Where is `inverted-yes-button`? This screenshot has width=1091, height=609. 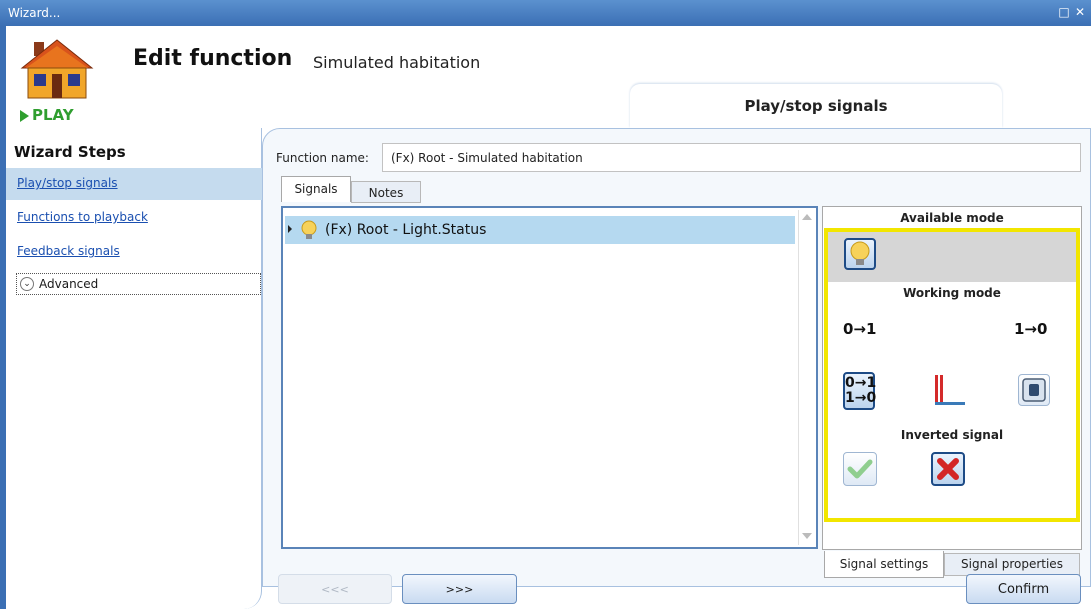
inverted-yes-button is located at coordinates (860, 469).